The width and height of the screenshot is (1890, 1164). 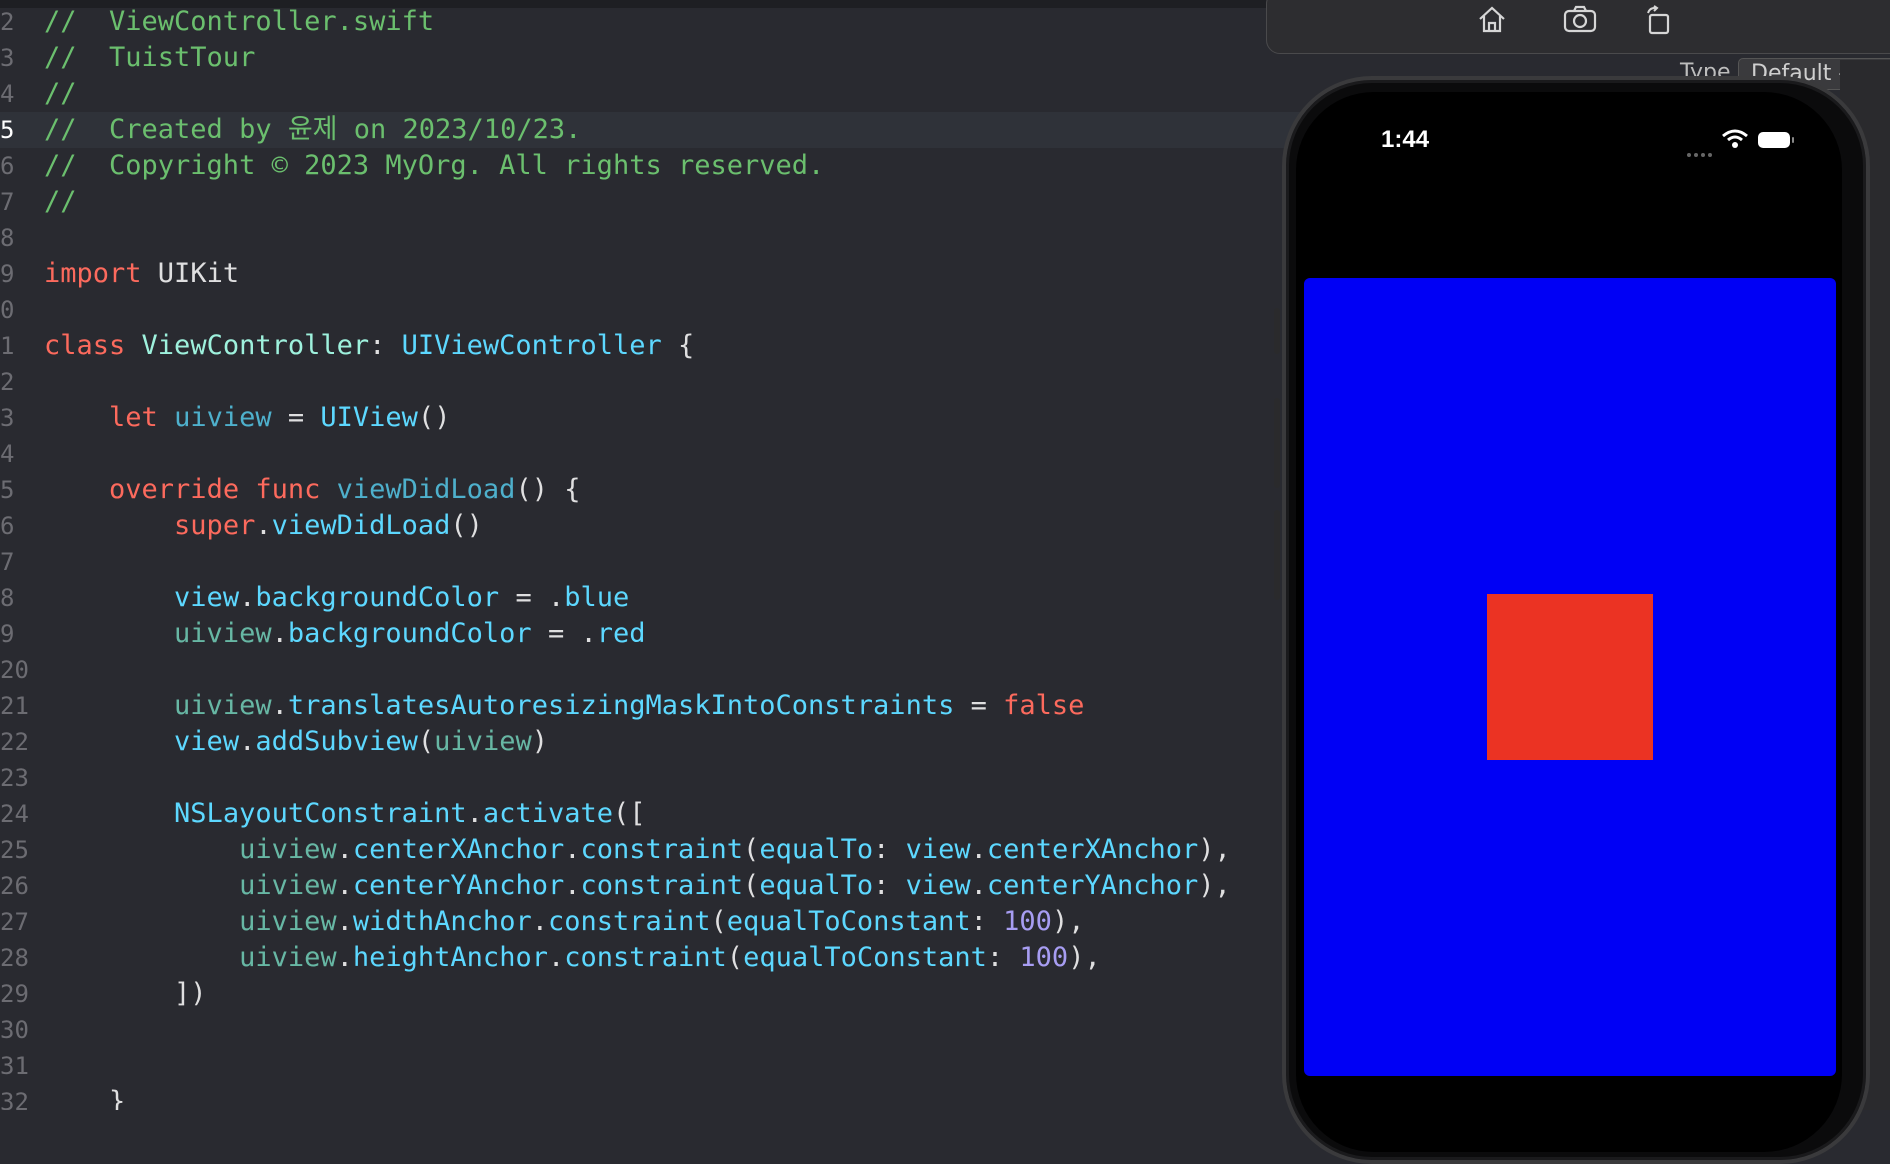 I want to click on code-line: 24 NSLayoutConstraint.activate([, so click(x=650, y=814).